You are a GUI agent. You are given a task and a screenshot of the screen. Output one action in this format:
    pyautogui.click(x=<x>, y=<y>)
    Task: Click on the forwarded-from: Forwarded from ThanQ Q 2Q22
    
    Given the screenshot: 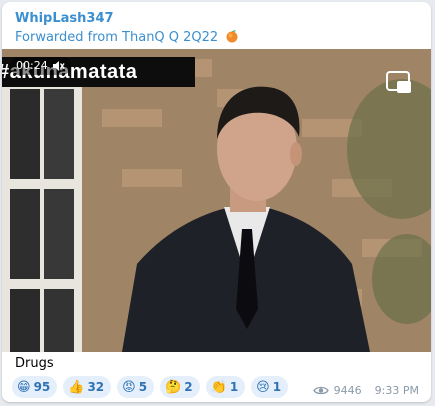 What is the action you would take?
    pyautogui.click(x=127, y=37)
    